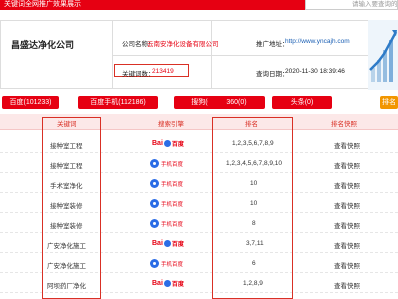 This screenshot has width=398, height=299. What do you see at coordinates (272, 74) in the screenshot?
I see `query-date-label: 查询日期：` at bounding box center [272, 74].